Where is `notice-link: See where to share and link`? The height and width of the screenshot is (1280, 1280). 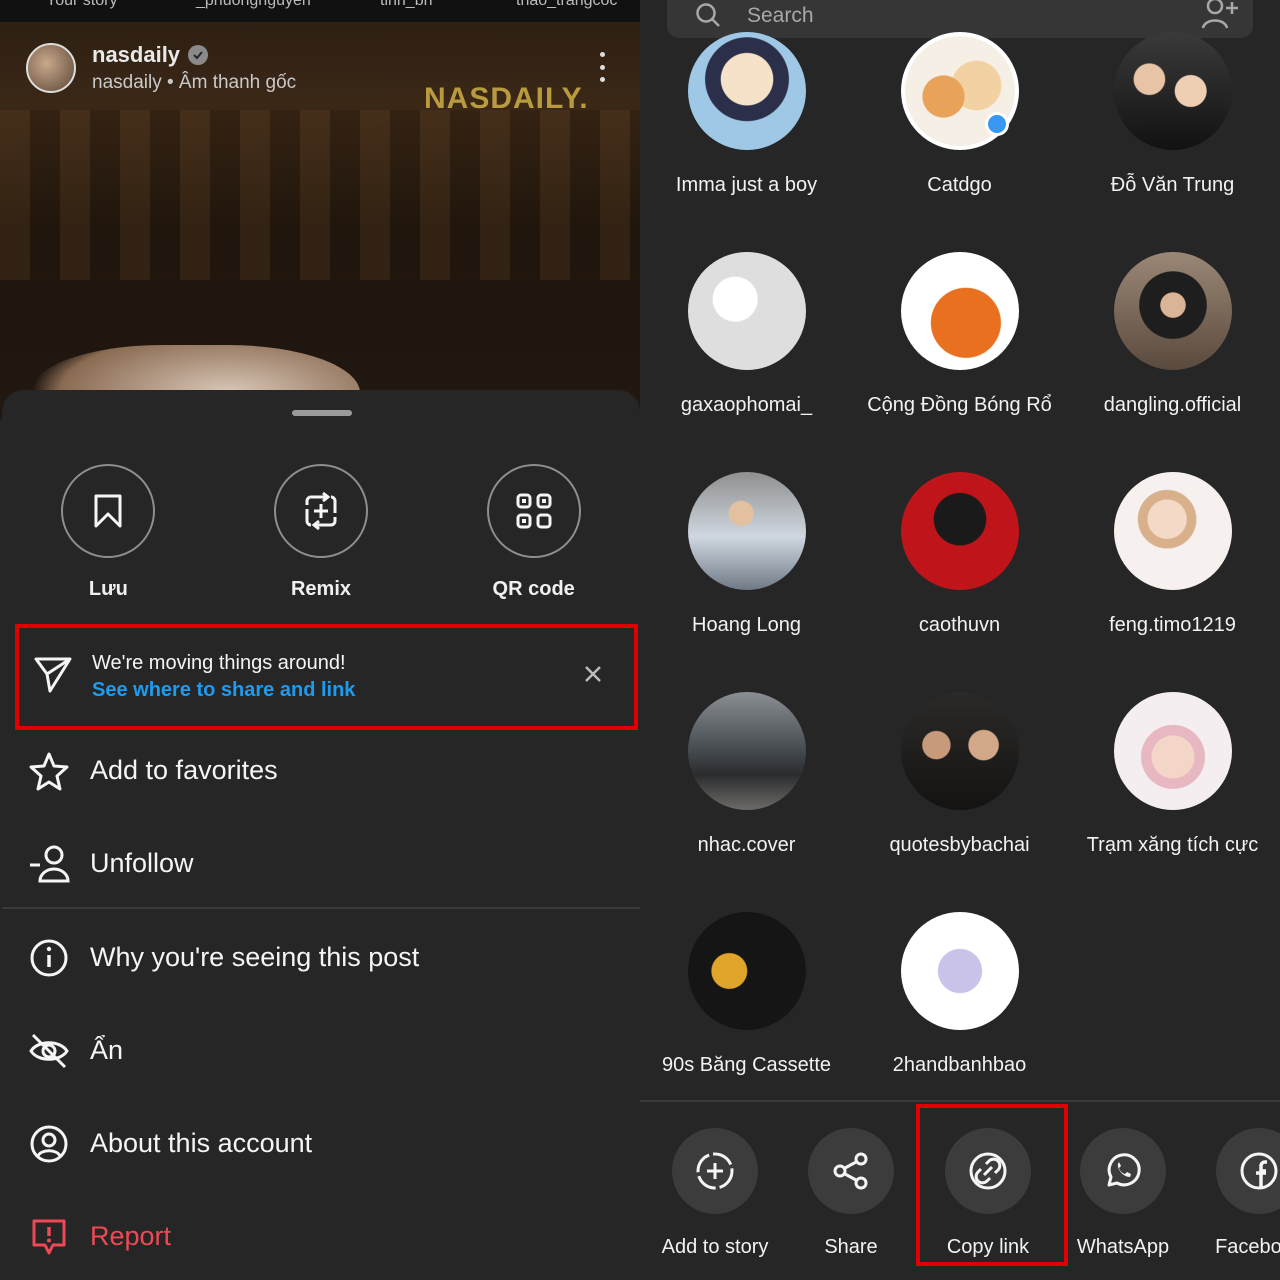 notice-link: See where to share and link is located at coordinates (223, 690).